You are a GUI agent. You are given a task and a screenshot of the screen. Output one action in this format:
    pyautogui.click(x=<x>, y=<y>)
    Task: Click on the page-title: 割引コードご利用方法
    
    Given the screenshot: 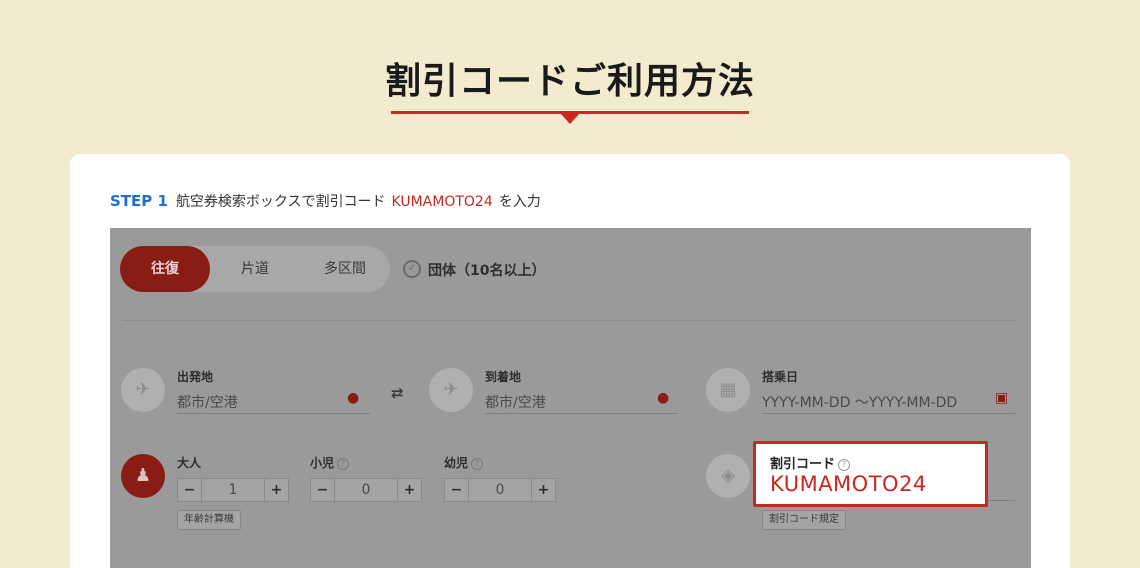 What is the action you would take?
    pyautogui.click(x=569, y=81)
    